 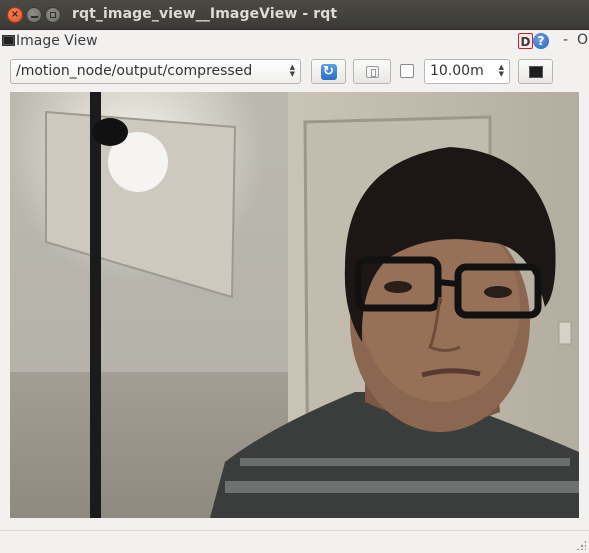 I want to click on zoom-fit-icon, so click(x=372, y=71).